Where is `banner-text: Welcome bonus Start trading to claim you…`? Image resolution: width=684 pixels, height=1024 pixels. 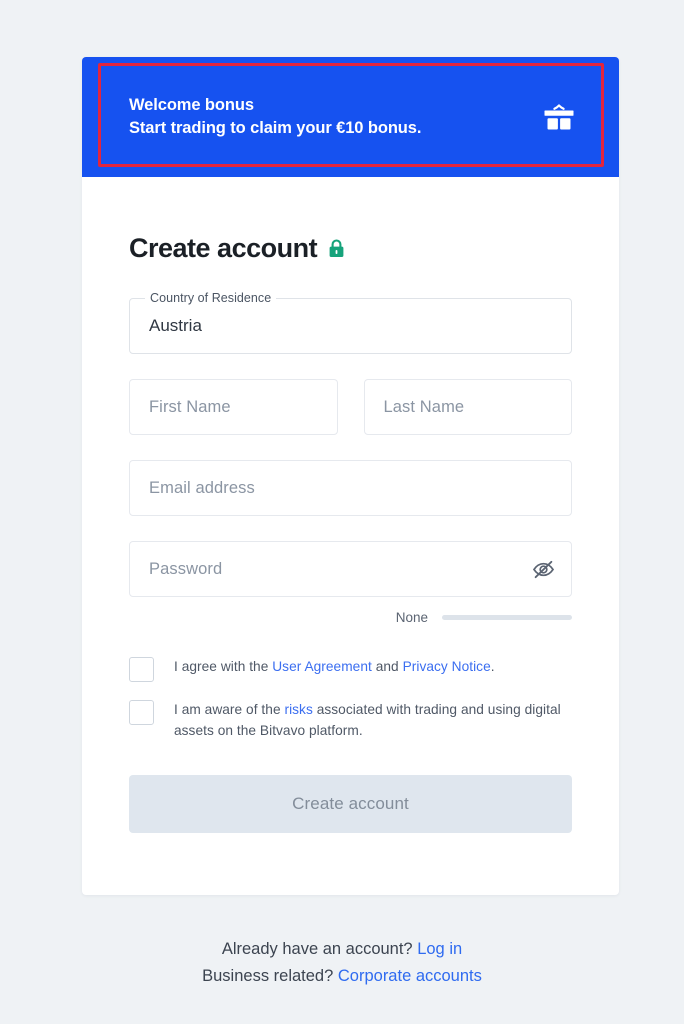
banner-text: Welcome bonus Start trading to claim you… is located at coordinates (275, 117).